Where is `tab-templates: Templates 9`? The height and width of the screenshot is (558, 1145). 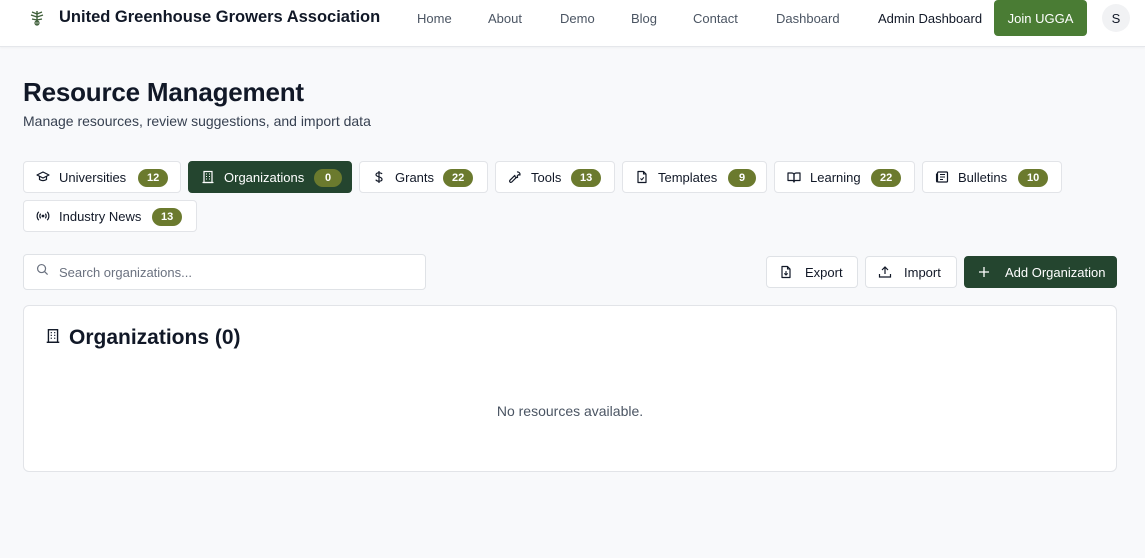 tab-templates: Templates 9 is located at coordinates (694, 177).